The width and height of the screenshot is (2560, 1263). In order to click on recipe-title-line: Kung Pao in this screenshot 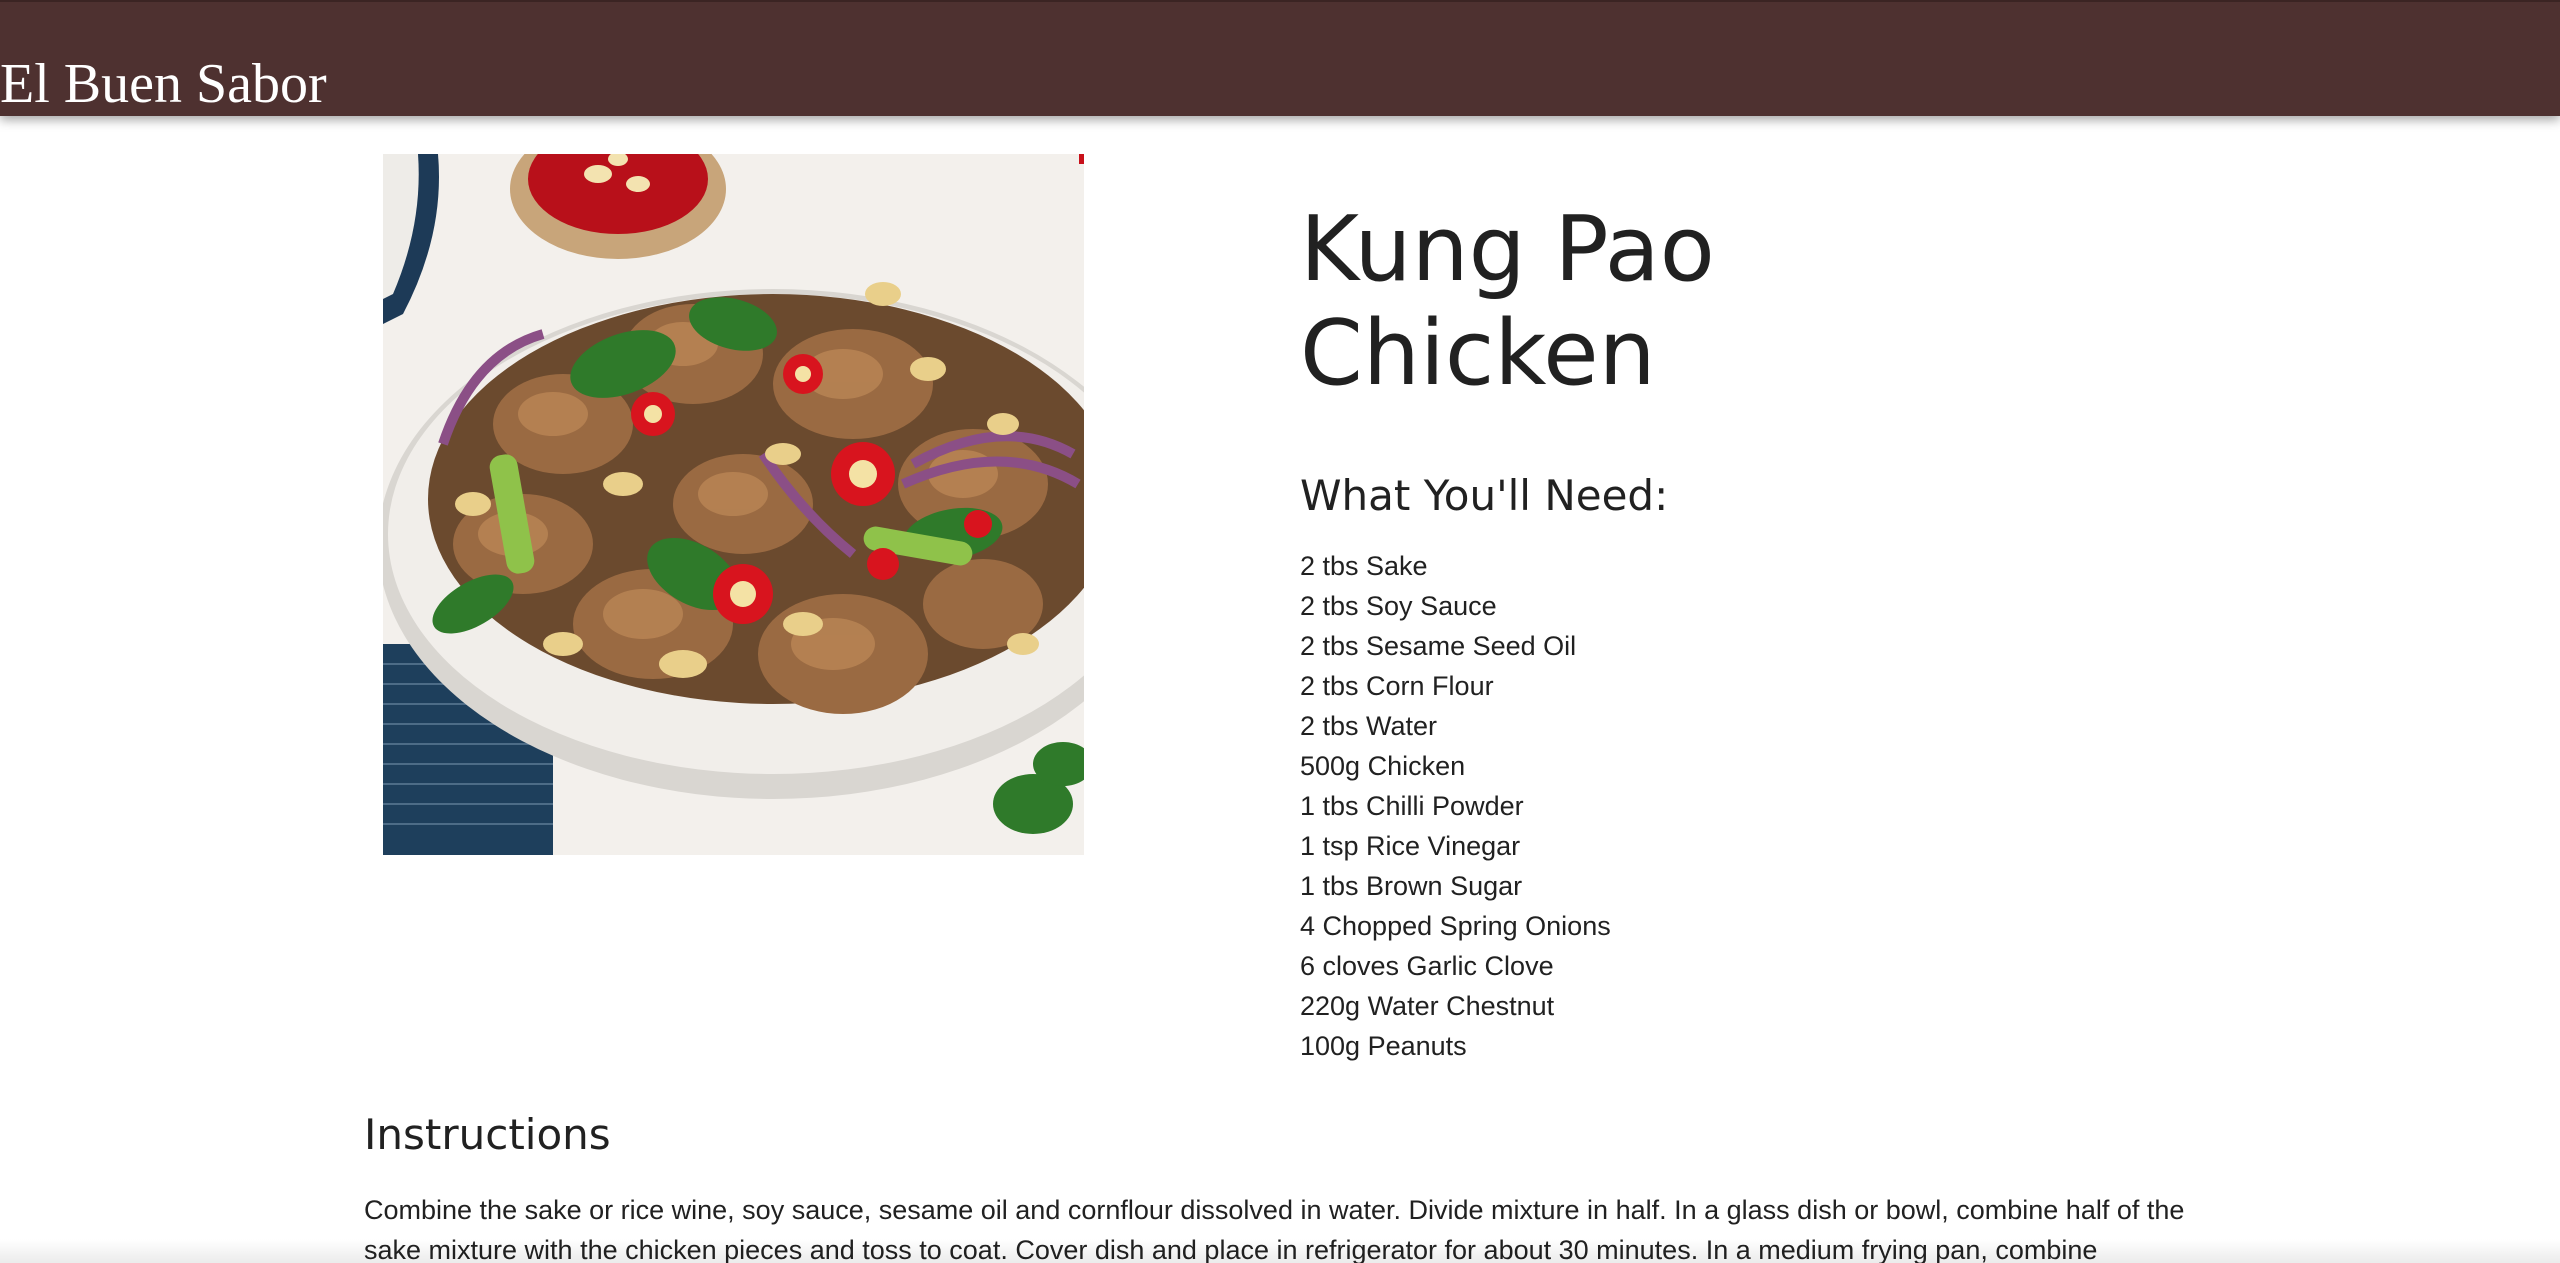, I will do `click(1507, 249)`.